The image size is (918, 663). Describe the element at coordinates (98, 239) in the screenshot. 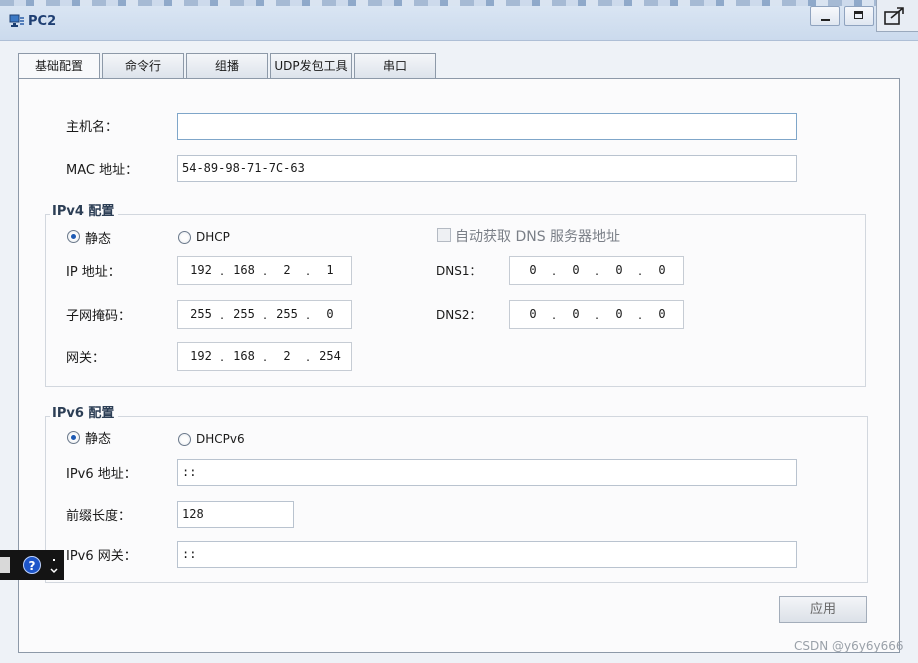

I see `ipv4-static-label: 静态` at that location.